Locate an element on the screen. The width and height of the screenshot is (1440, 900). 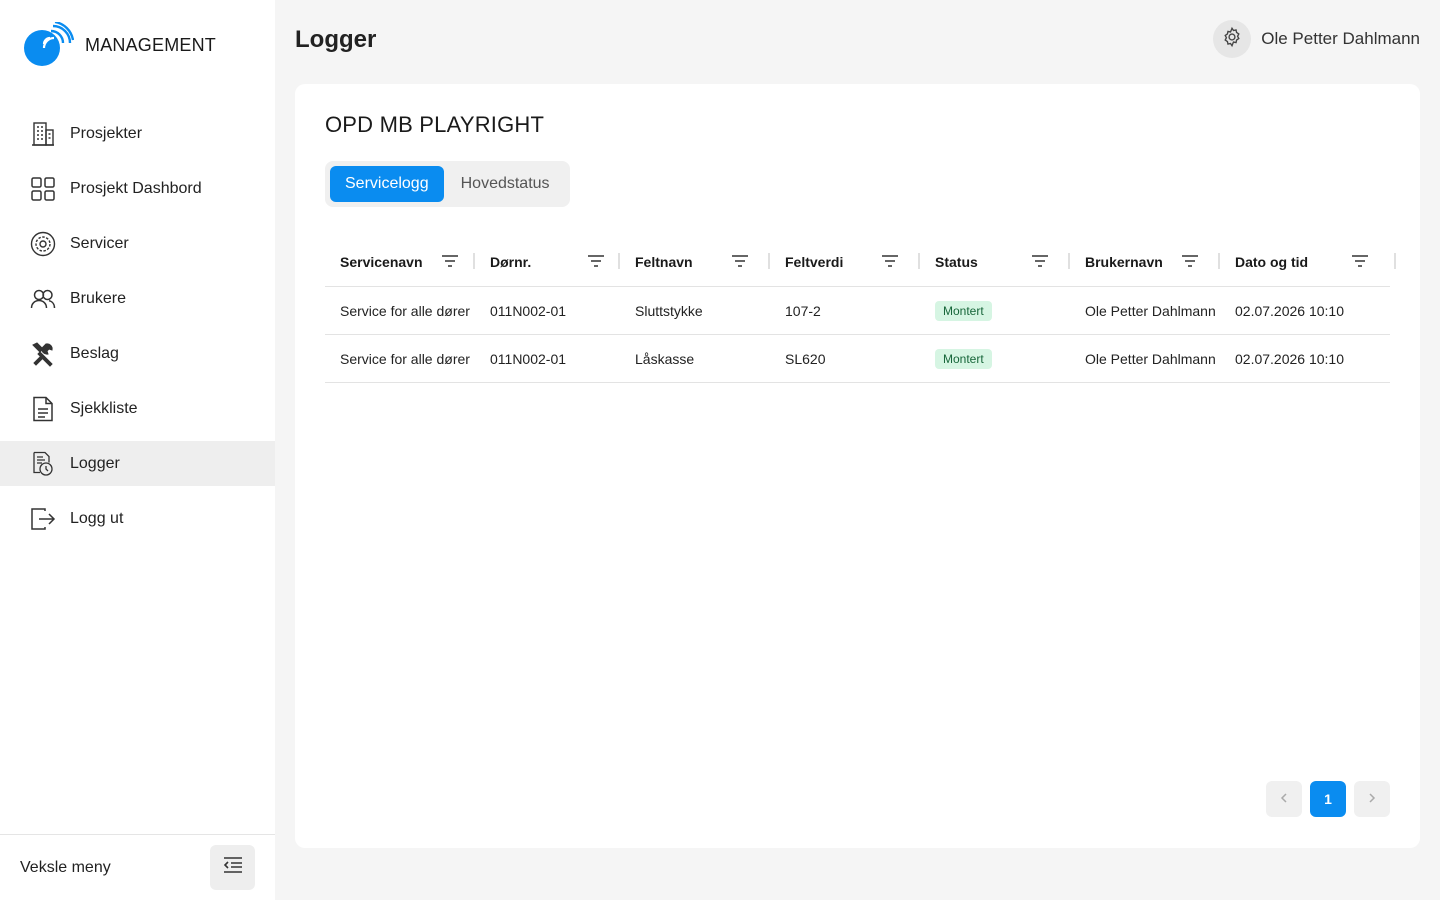
column-header-status: Status is located at coordinates (995, 261).